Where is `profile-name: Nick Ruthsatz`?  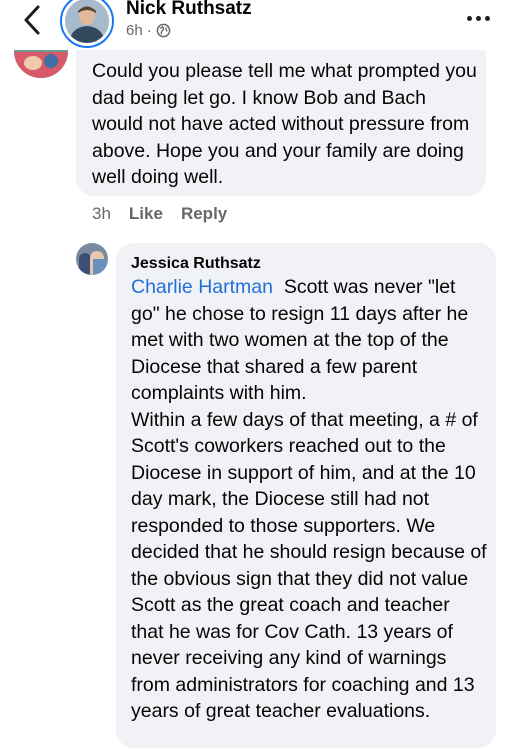
profile-name: Nick Ruthsatz is located at coordinates (189, 10).